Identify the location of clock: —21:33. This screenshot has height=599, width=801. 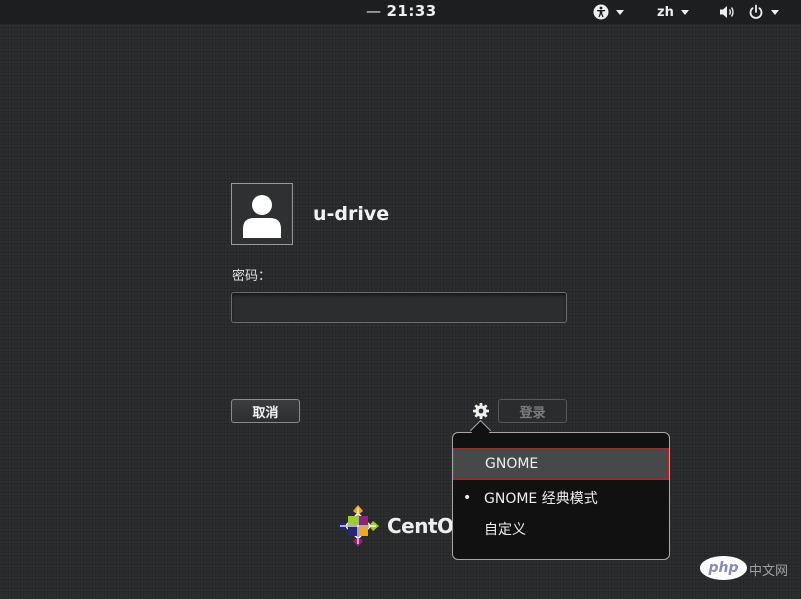
(401, 11).